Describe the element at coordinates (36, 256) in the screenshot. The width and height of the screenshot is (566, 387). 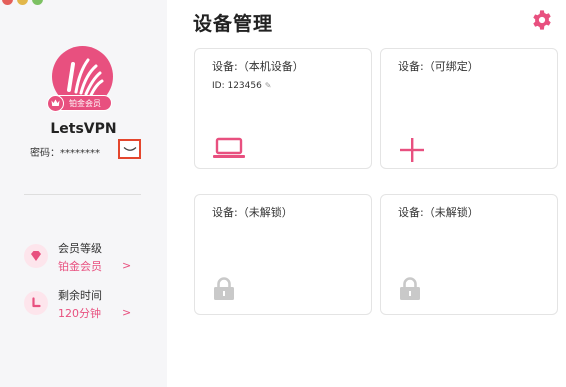
I see `diamond-icon` at that location.